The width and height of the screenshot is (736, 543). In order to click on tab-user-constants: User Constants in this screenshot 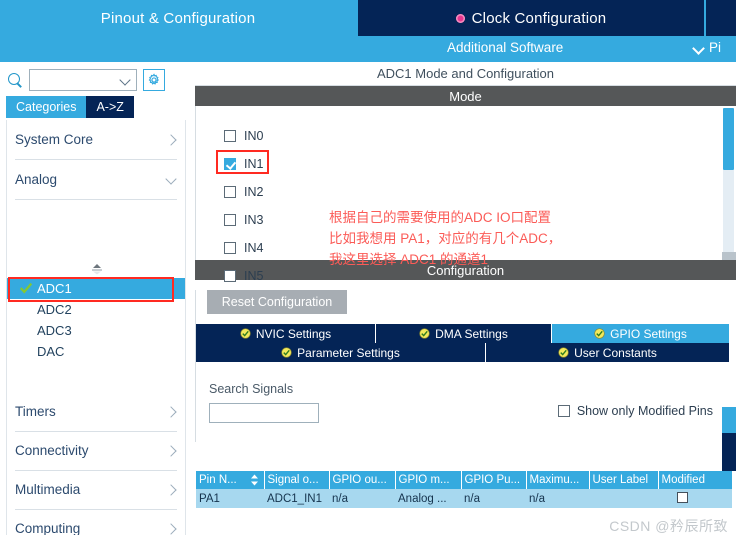, I will do `click(607, 352)`.